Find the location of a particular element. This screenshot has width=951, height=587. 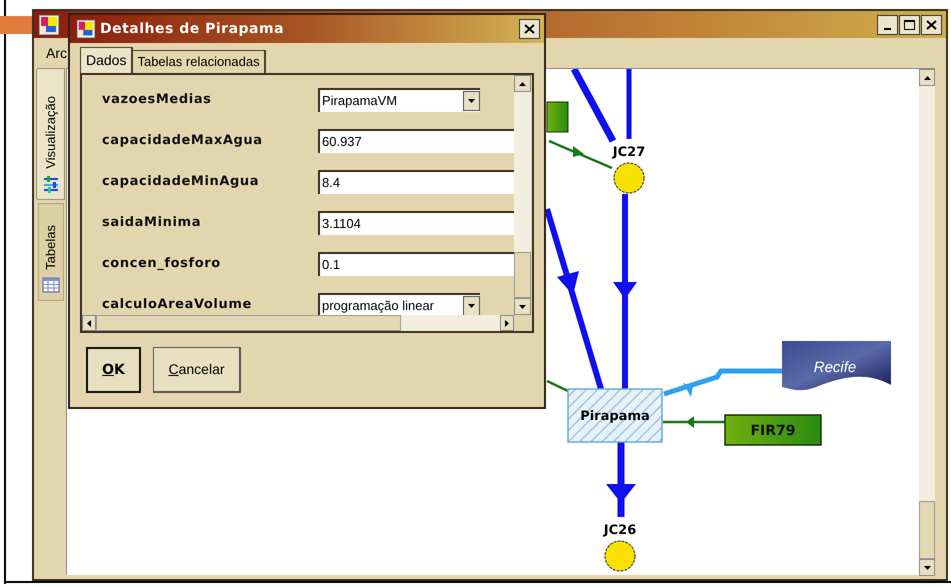

scroll-right-button is located at coordinates (507, 323).